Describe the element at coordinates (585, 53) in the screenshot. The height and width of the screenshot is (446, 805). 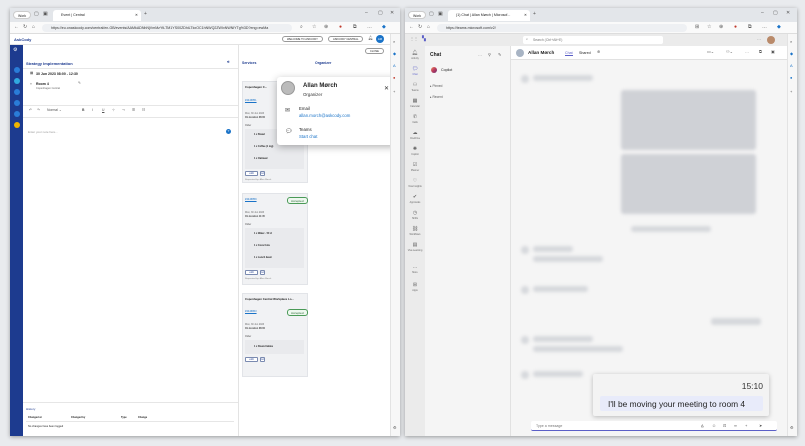
I see `tab-shared: Shared` at that location.